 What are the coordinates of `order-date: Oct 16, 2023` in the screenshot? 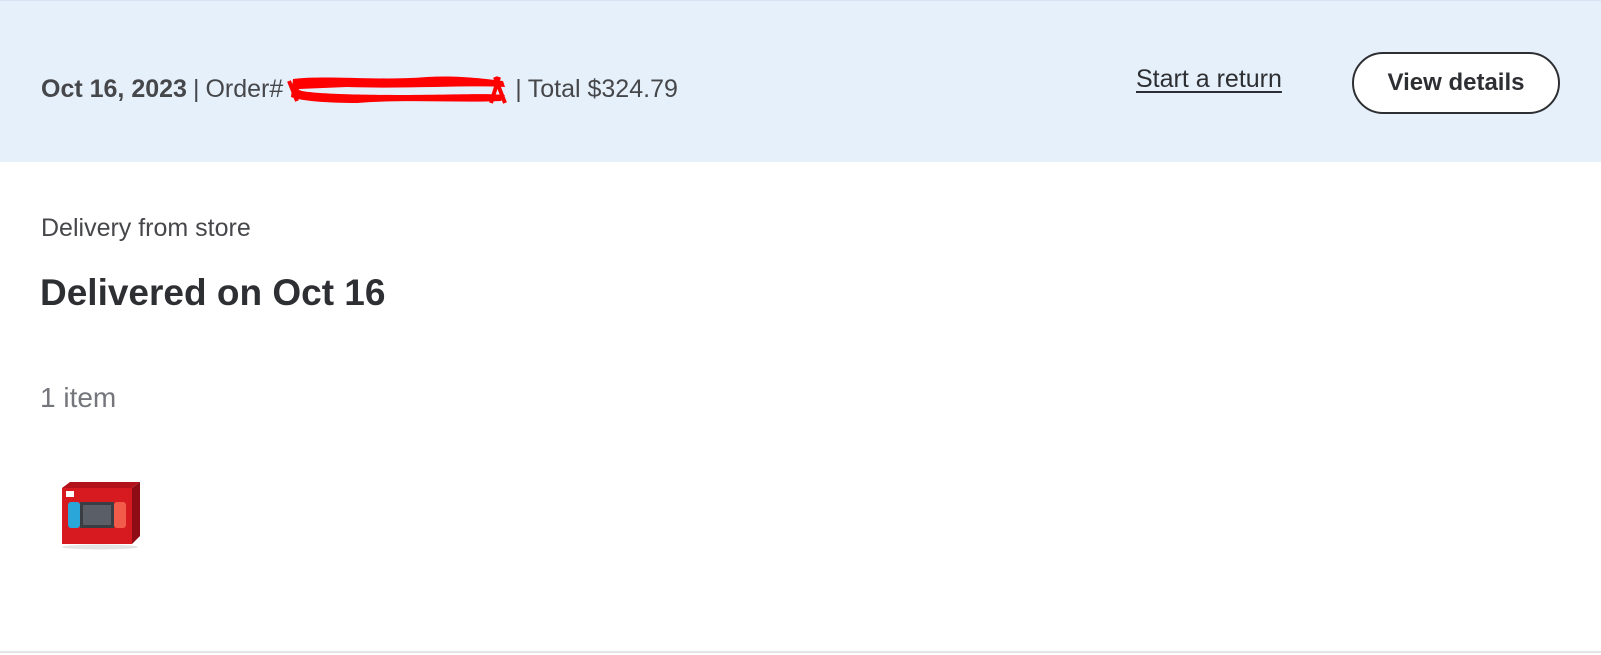 It's located at (114, 88).